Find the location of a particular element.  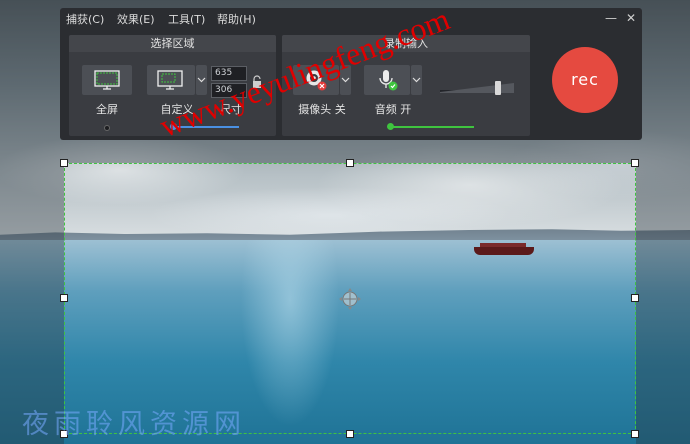

audio-dropdown is located at coordinates (416, 80).